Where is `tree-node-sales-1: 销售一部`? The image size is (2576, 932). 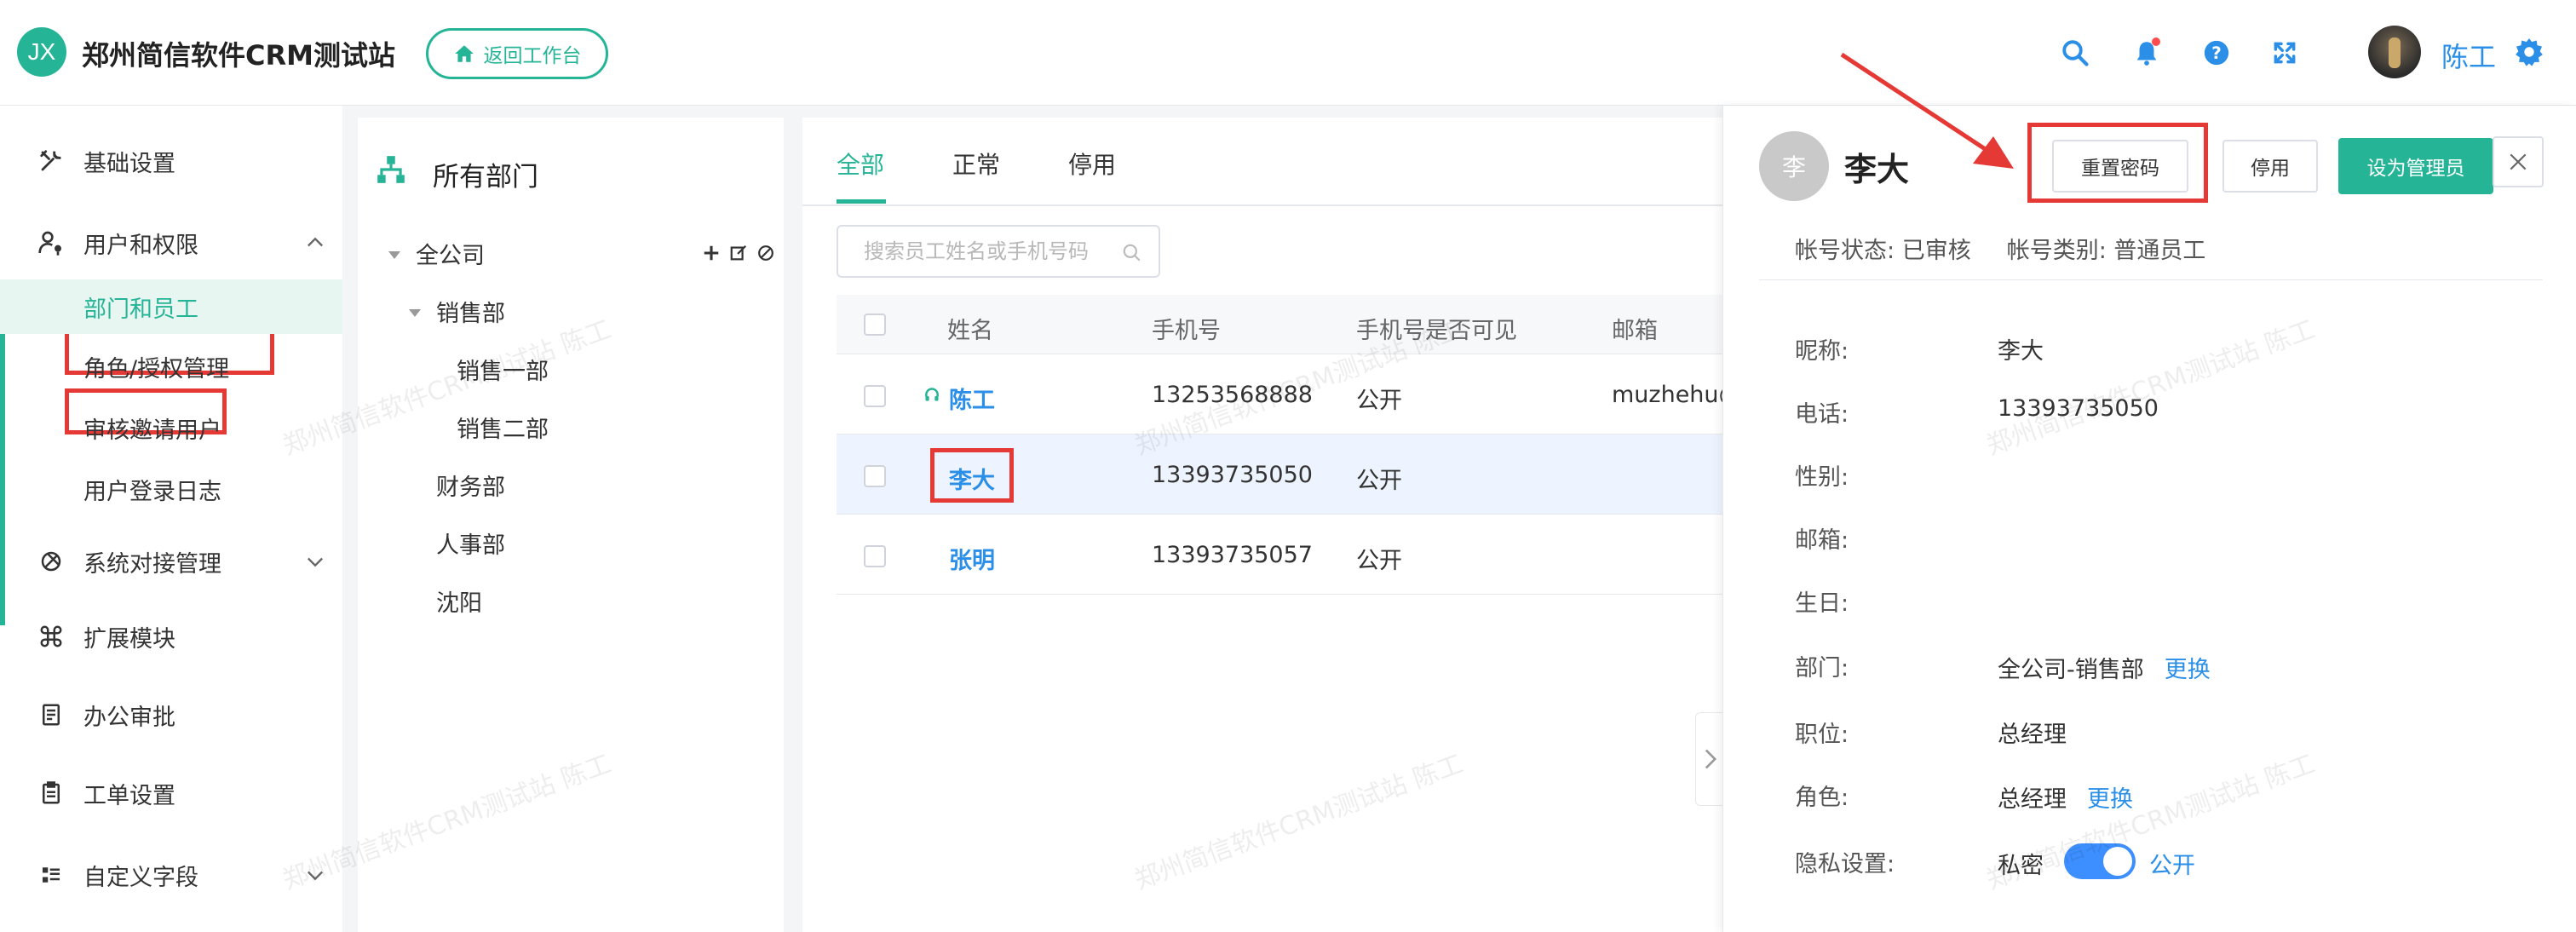 tree-node-sales-1: 销售一部 is located at coordinates (503, 369).